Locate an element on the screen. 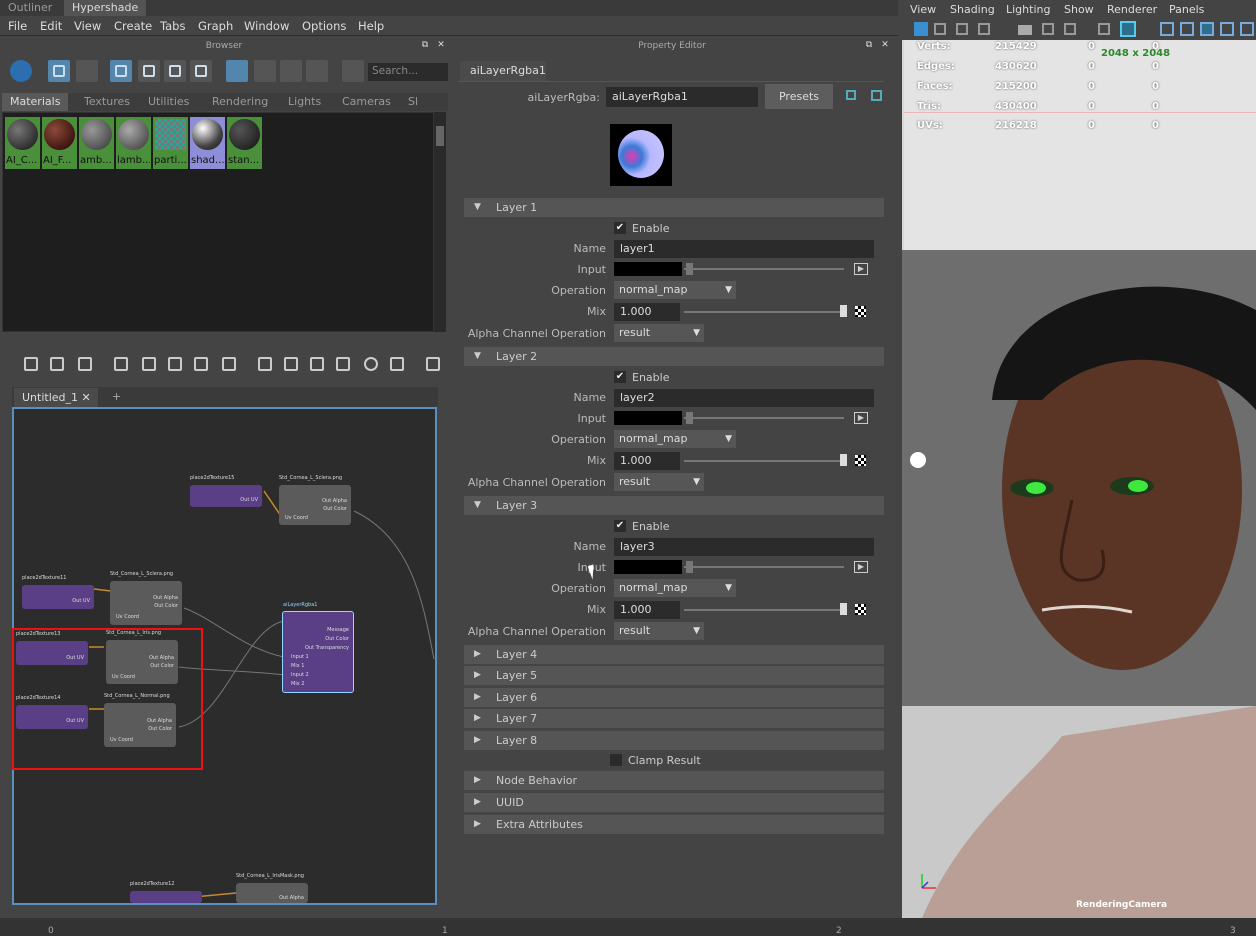  select-camera-icon is located at coordinates (921, 29).